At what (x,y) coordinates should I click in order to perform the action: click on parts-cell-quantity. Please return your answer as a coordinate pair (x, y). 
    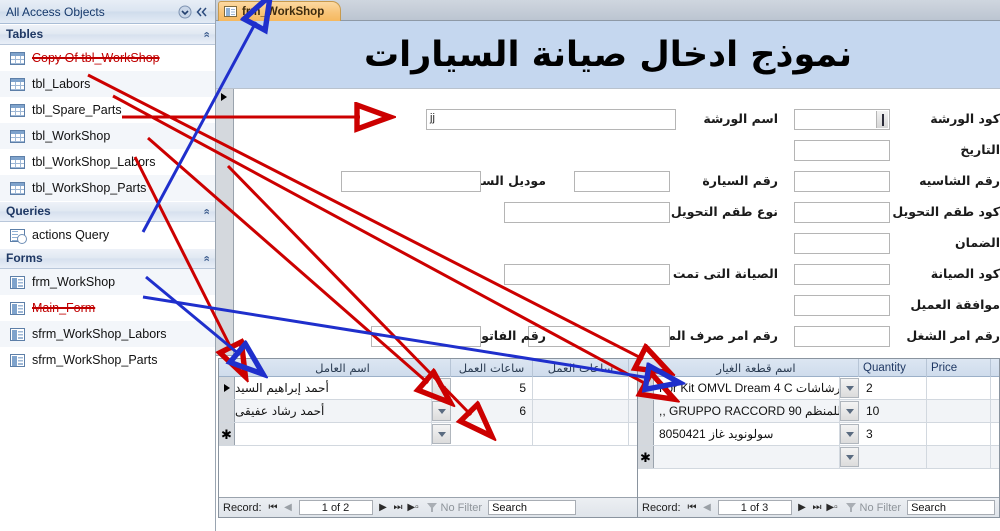
    Looking at the image, I should click on (894, 457).